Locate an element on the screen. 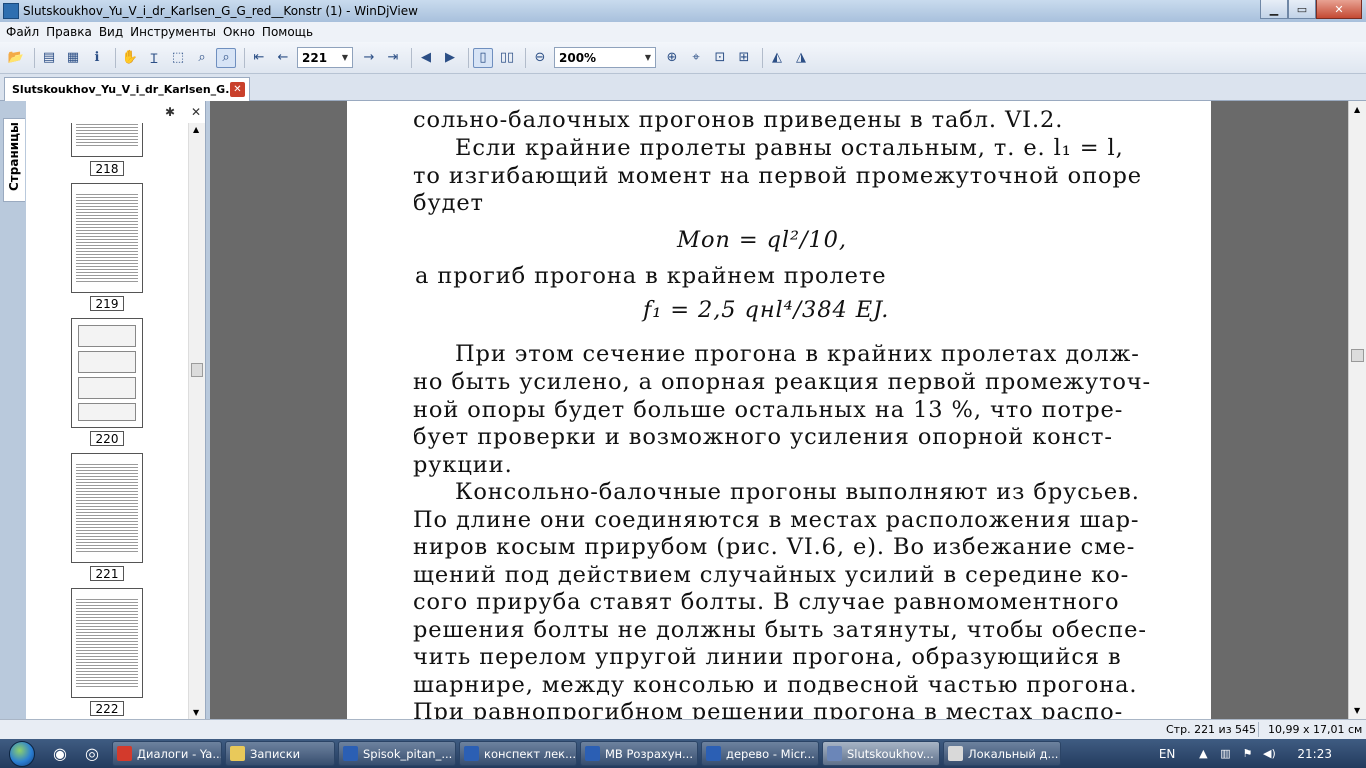 Image resolution: width=1366 pixels, height=768 pixels. thumbnail-text-lines is located at coordinates (107, 238).